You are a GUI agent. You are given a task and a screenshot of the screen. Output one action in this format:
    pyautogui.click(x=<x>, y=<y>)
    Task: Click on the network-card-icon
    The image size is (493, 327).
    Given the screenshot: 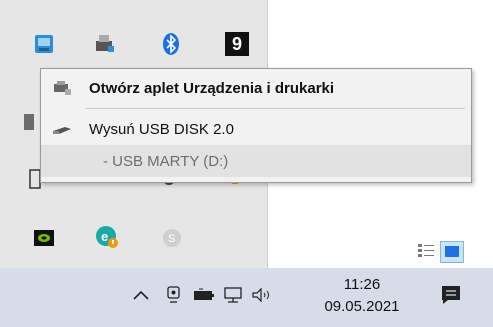 What is the action you would take?
    pyautogui.click(x=44, y=44)
    